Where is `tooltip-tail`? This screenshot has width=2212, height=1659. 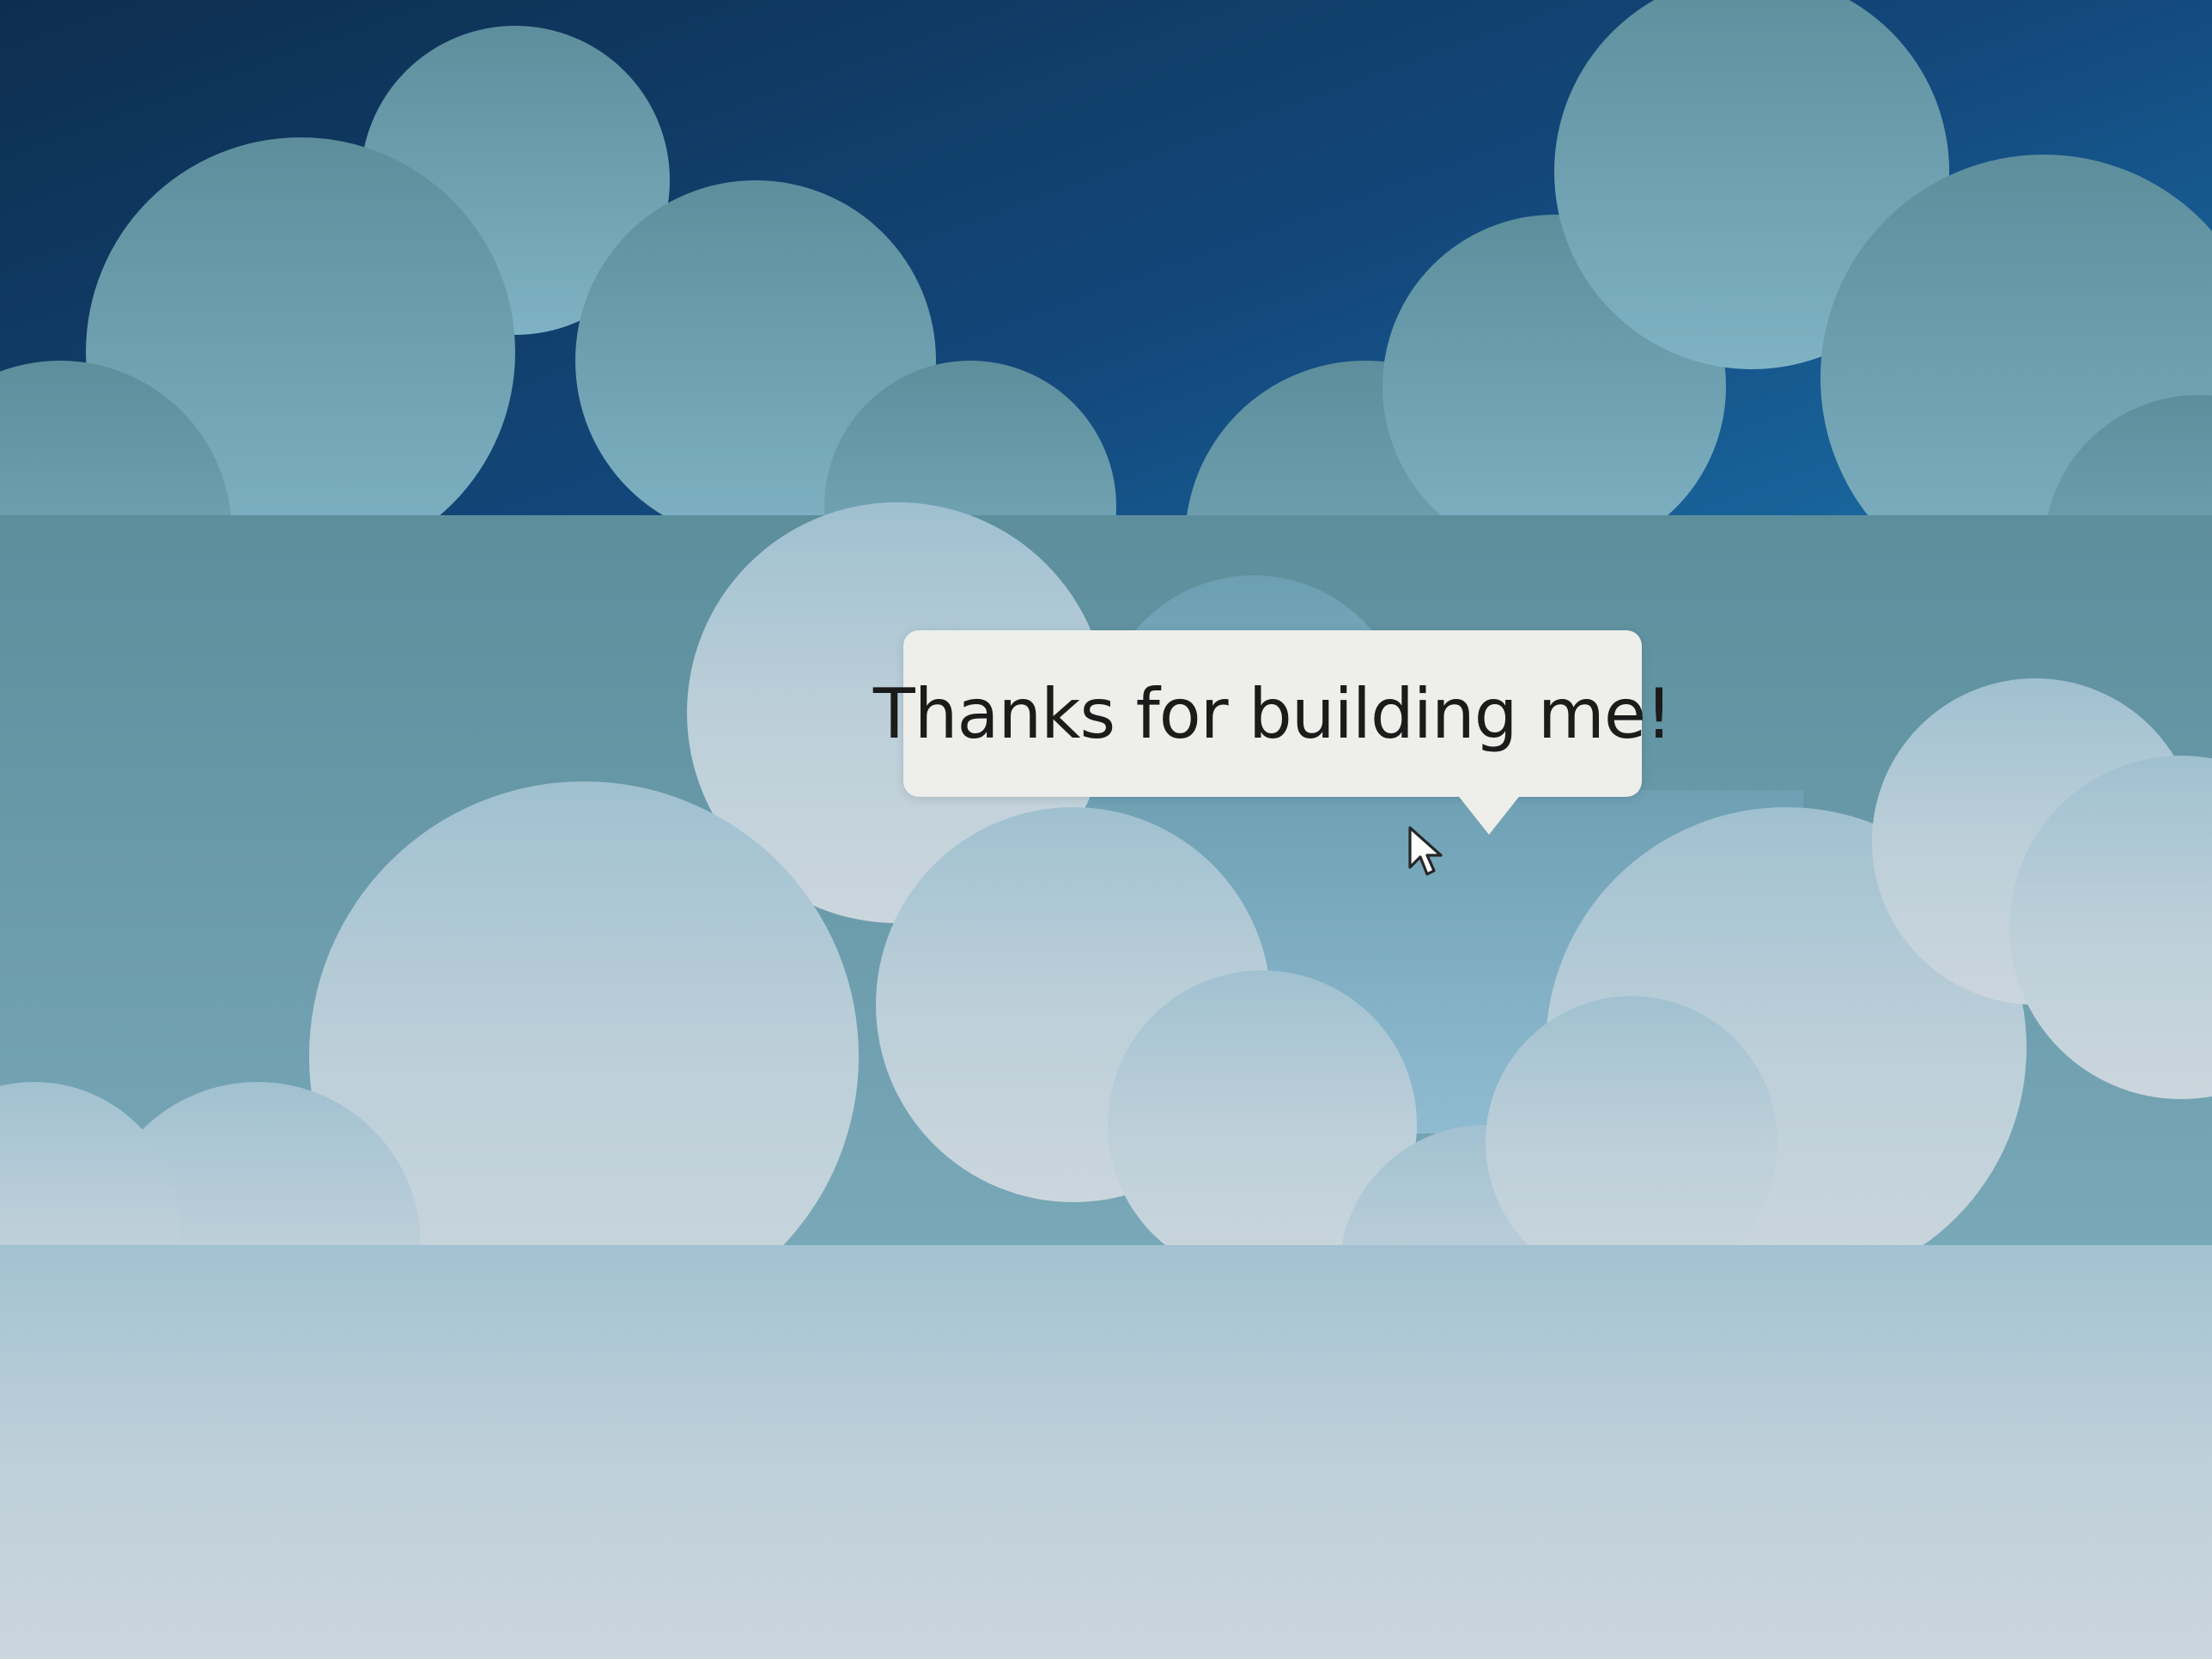 tooltip-tail is located at coordinates (1489, 814).